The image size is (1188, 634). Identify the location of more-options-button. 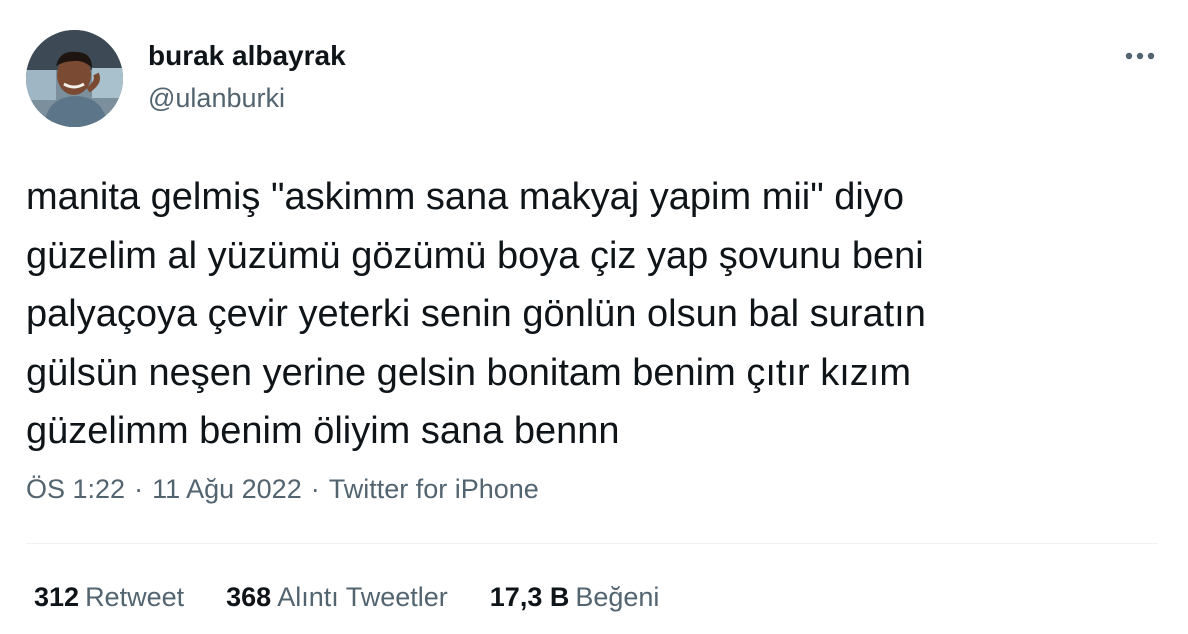
(1140, 56).